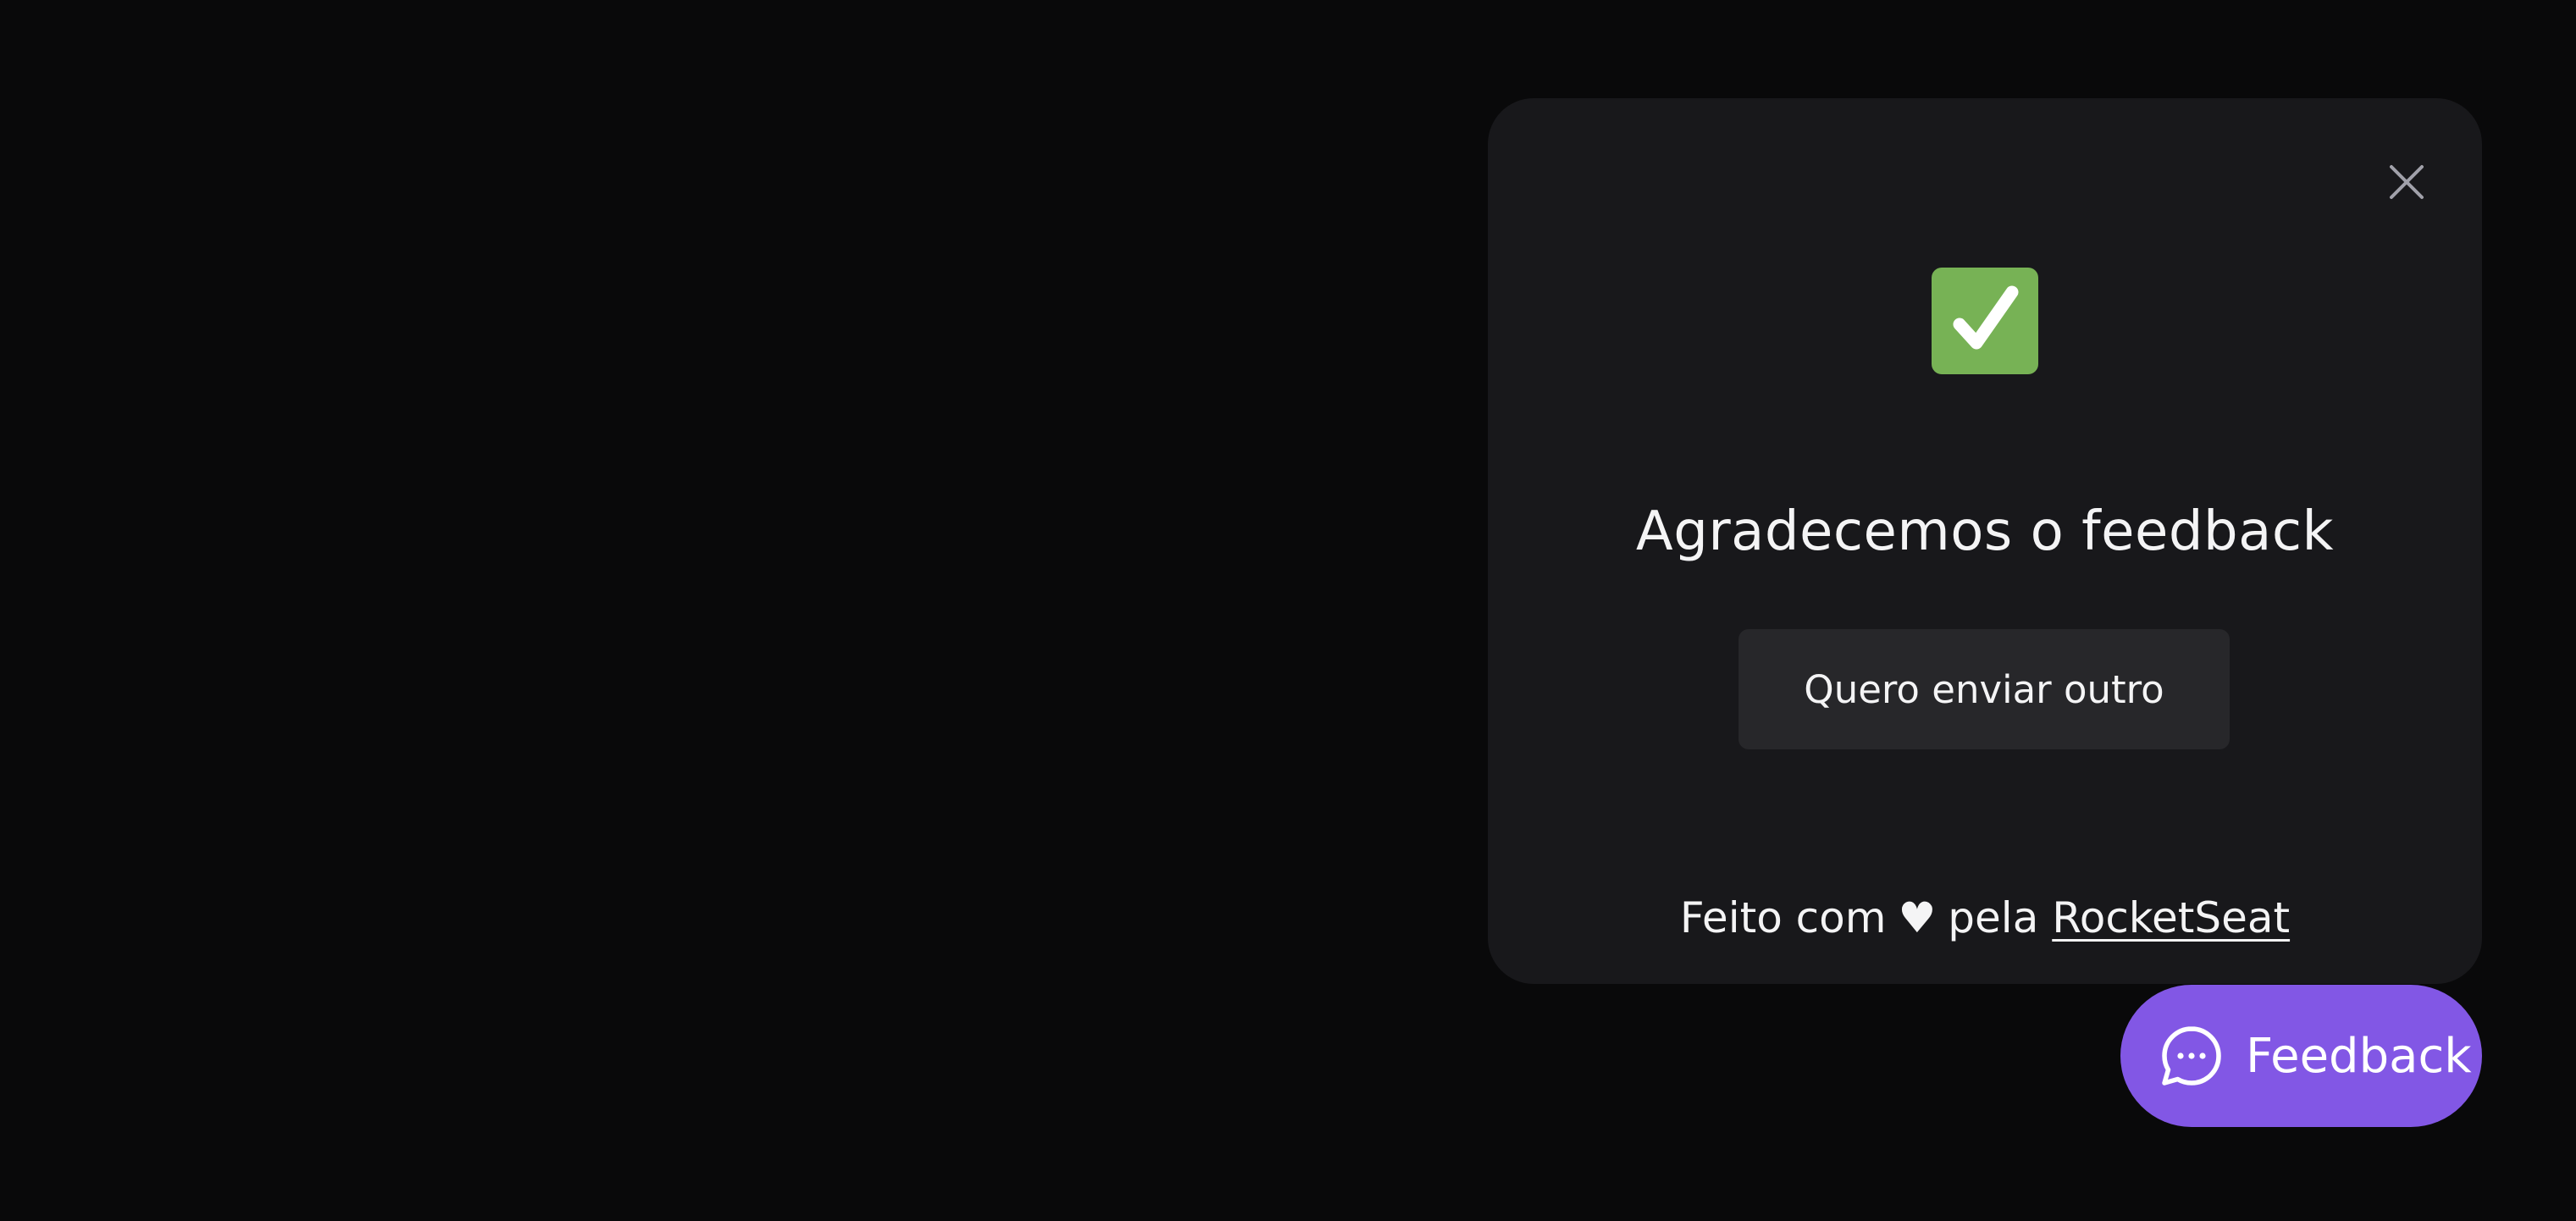  I want to click on send-another-button: Quero enviar outro, so click(1984, 689).